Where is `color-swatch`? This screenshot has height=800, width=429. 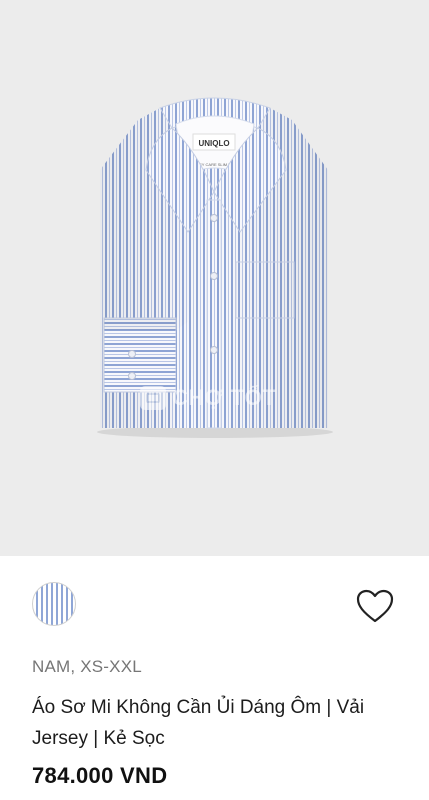
color-swatch is located at coordinates (54, 604).